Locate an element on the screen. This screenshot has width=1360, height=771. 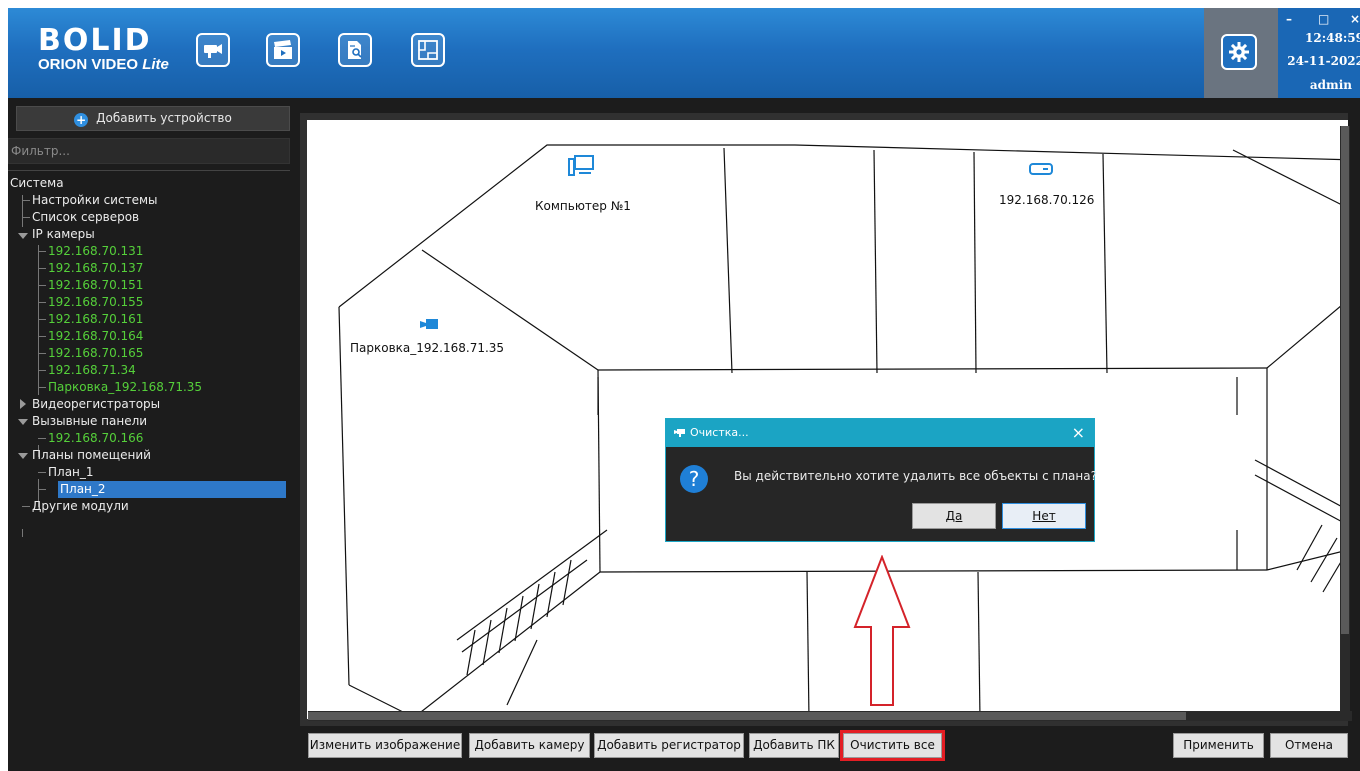
logo-product: ORION VIDEO Lite is located at coordinates (103, 64).